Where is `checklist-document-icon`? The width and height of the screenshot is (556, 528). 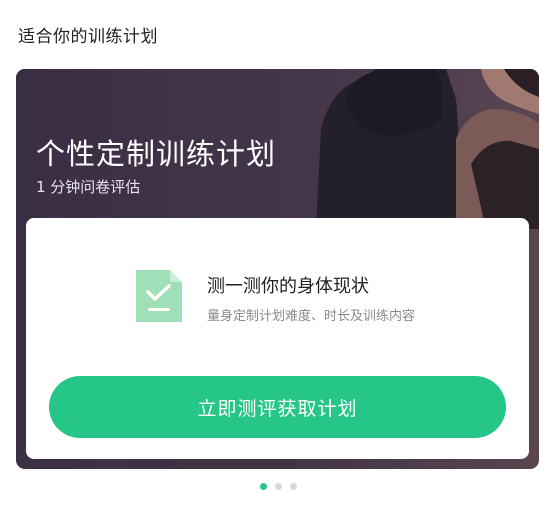
checklist-document-icon is located at coordinates (159, 296).